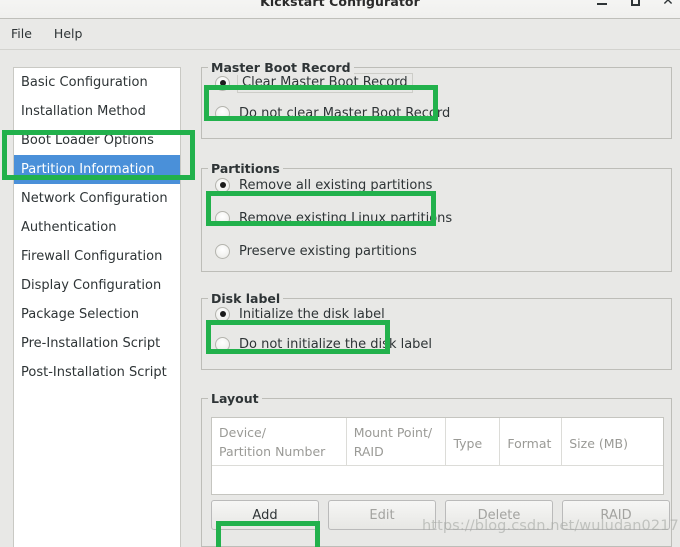  I want to click on sidebar-item-authentication: Authentication, so click(97, 227).